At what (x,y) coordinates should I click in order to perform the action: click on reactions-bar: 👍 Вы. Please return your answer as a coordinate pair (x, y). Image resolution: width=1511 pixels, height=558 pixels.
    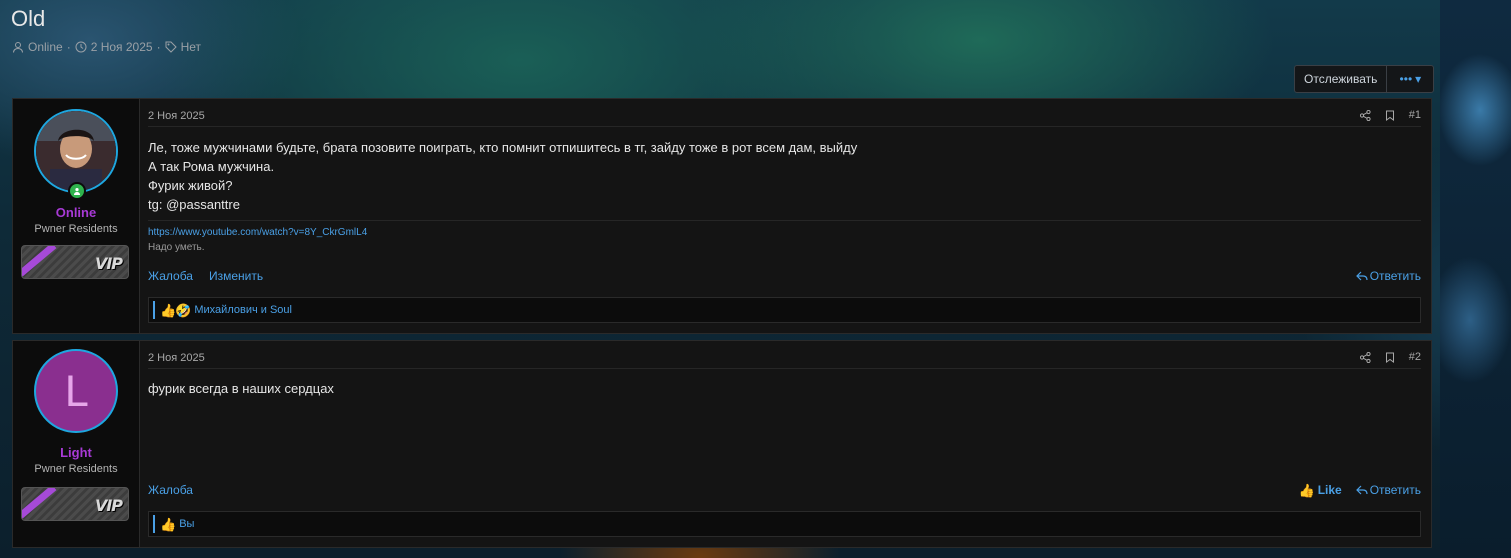
    Looking at the image, I should click on (784, 524).